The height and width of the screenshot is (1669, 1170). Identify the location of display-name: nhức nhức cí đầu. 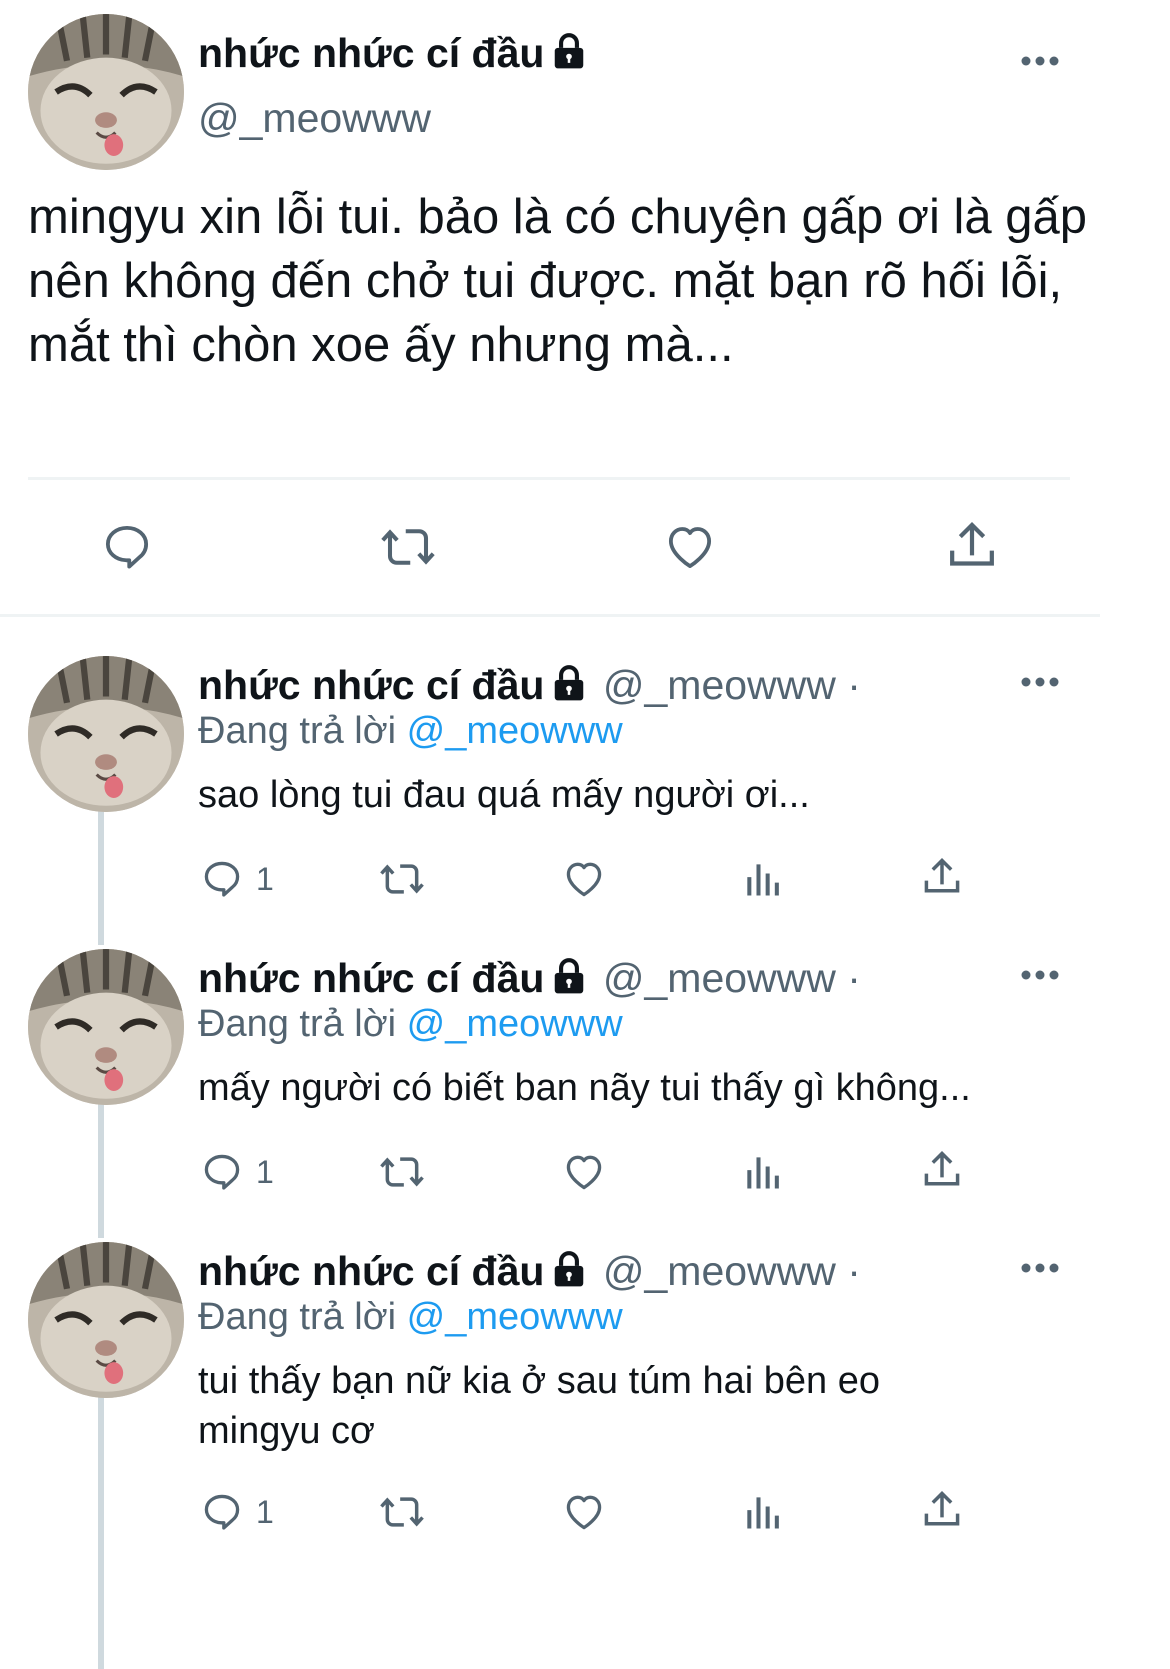
(393, 55).